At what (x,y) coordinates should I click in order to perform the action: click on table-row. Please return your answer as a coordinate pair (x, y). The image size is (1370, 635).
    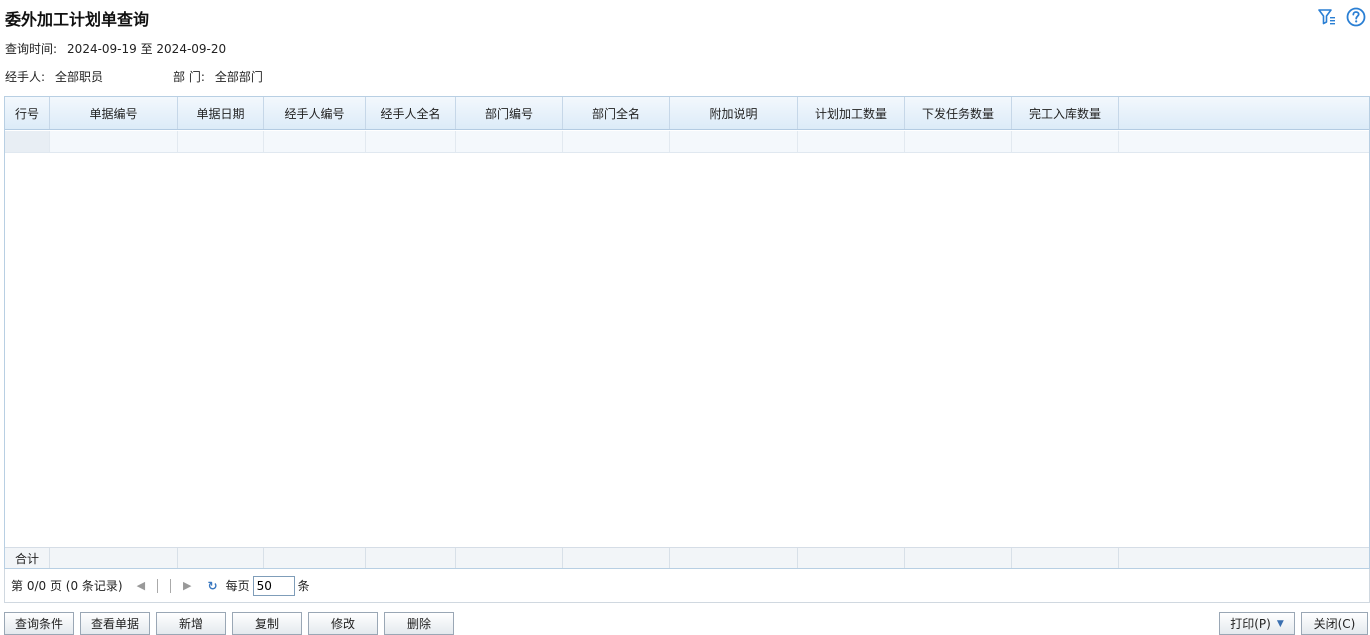
    Looking at the image, I should click on (687, 142).